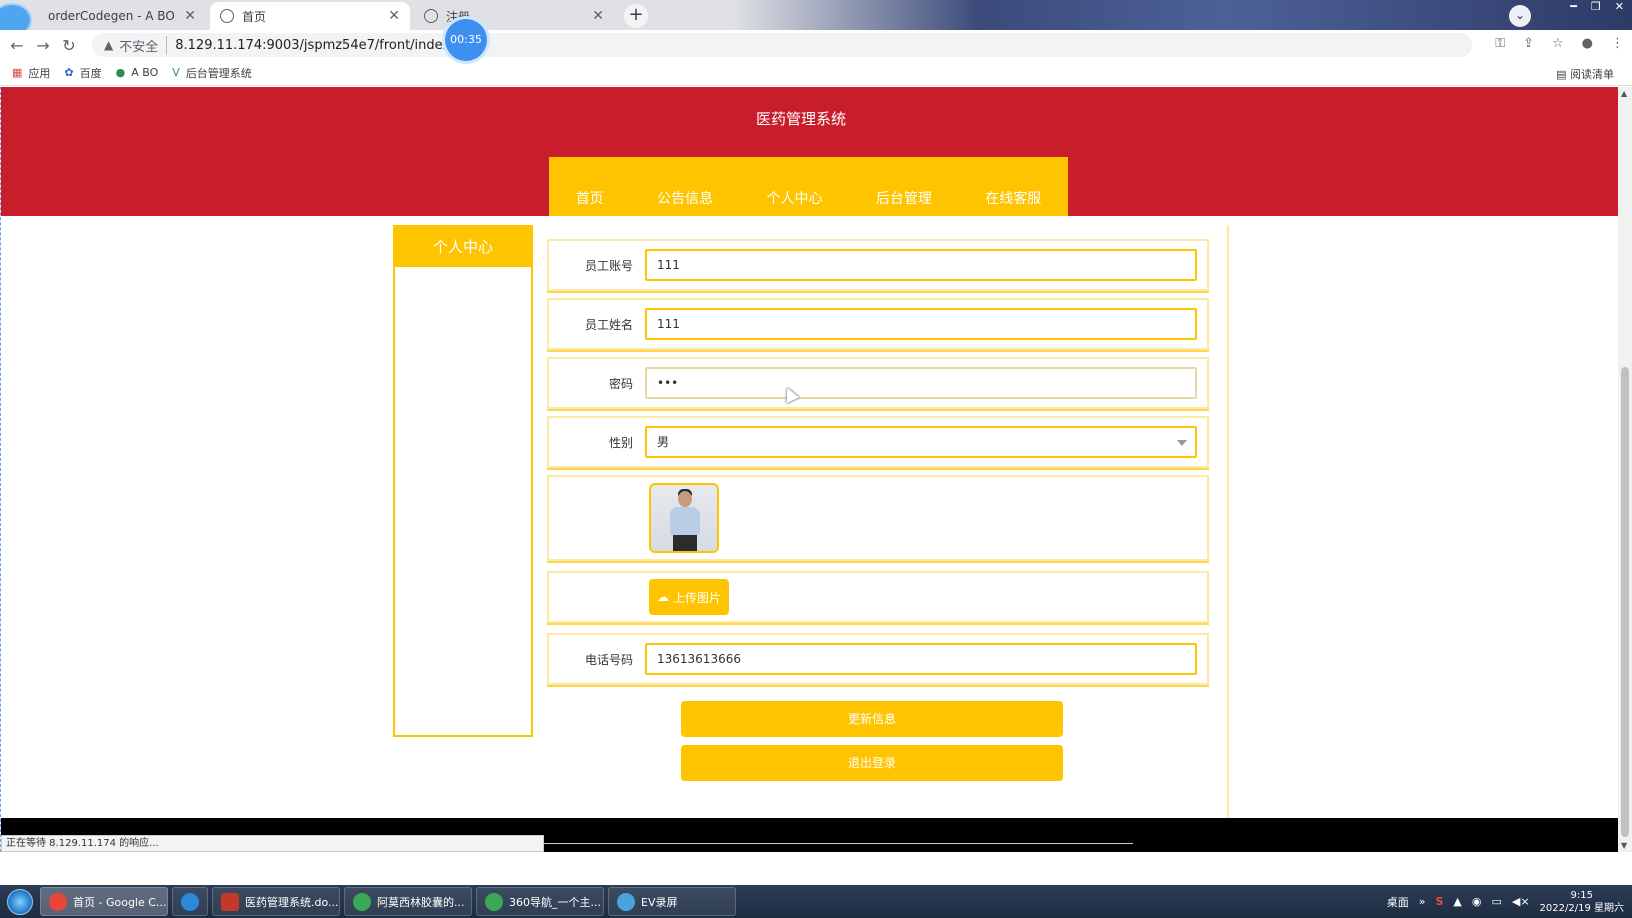 Image resolution: width=1632 pixels, height=918 pixels. I want to click on form-row-account: 员工账号 111, so click(878, 265).